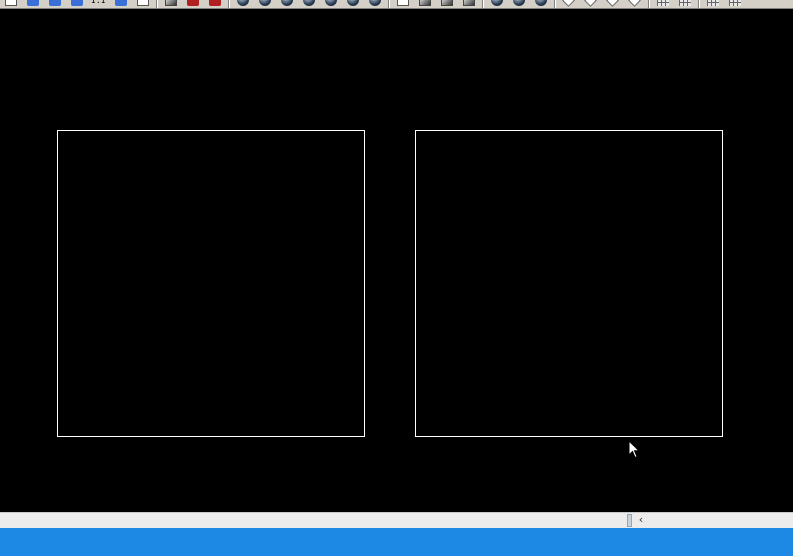  Describe the element at coordinates (396, 542) in the screenshot. I see `taskbar` at that location.